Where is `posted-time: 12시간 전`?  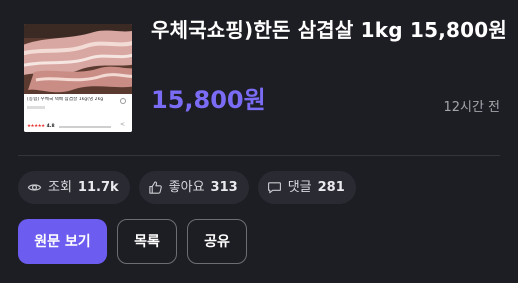
posted-time: 12시간 전 is located at coordinates (471, 107).